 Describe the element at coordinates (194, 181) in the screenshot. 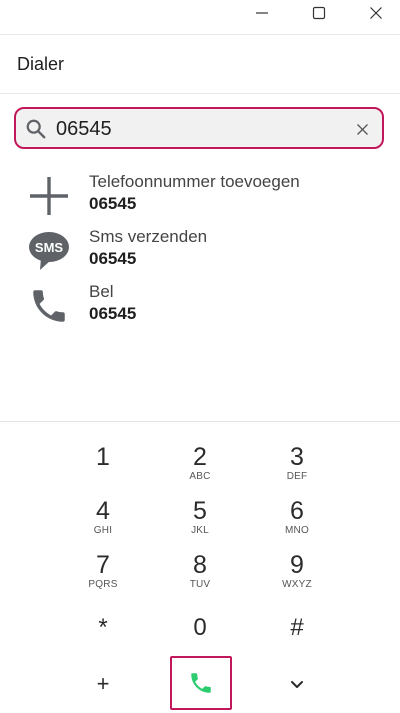

I see `action-label: Telefoonnummer toevoegen` at that location.